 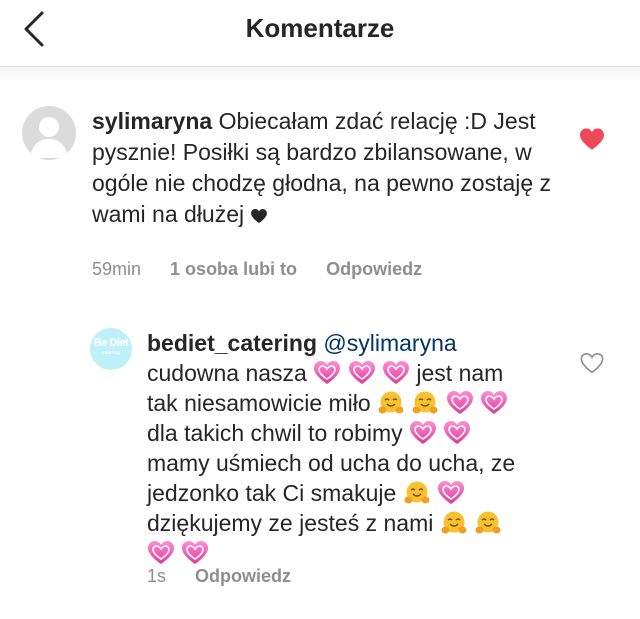 What do you see at coordinates (389, 343) in the screenshot?
I see `mention-link: @sylimaryna` at bounding box center [389, 343].